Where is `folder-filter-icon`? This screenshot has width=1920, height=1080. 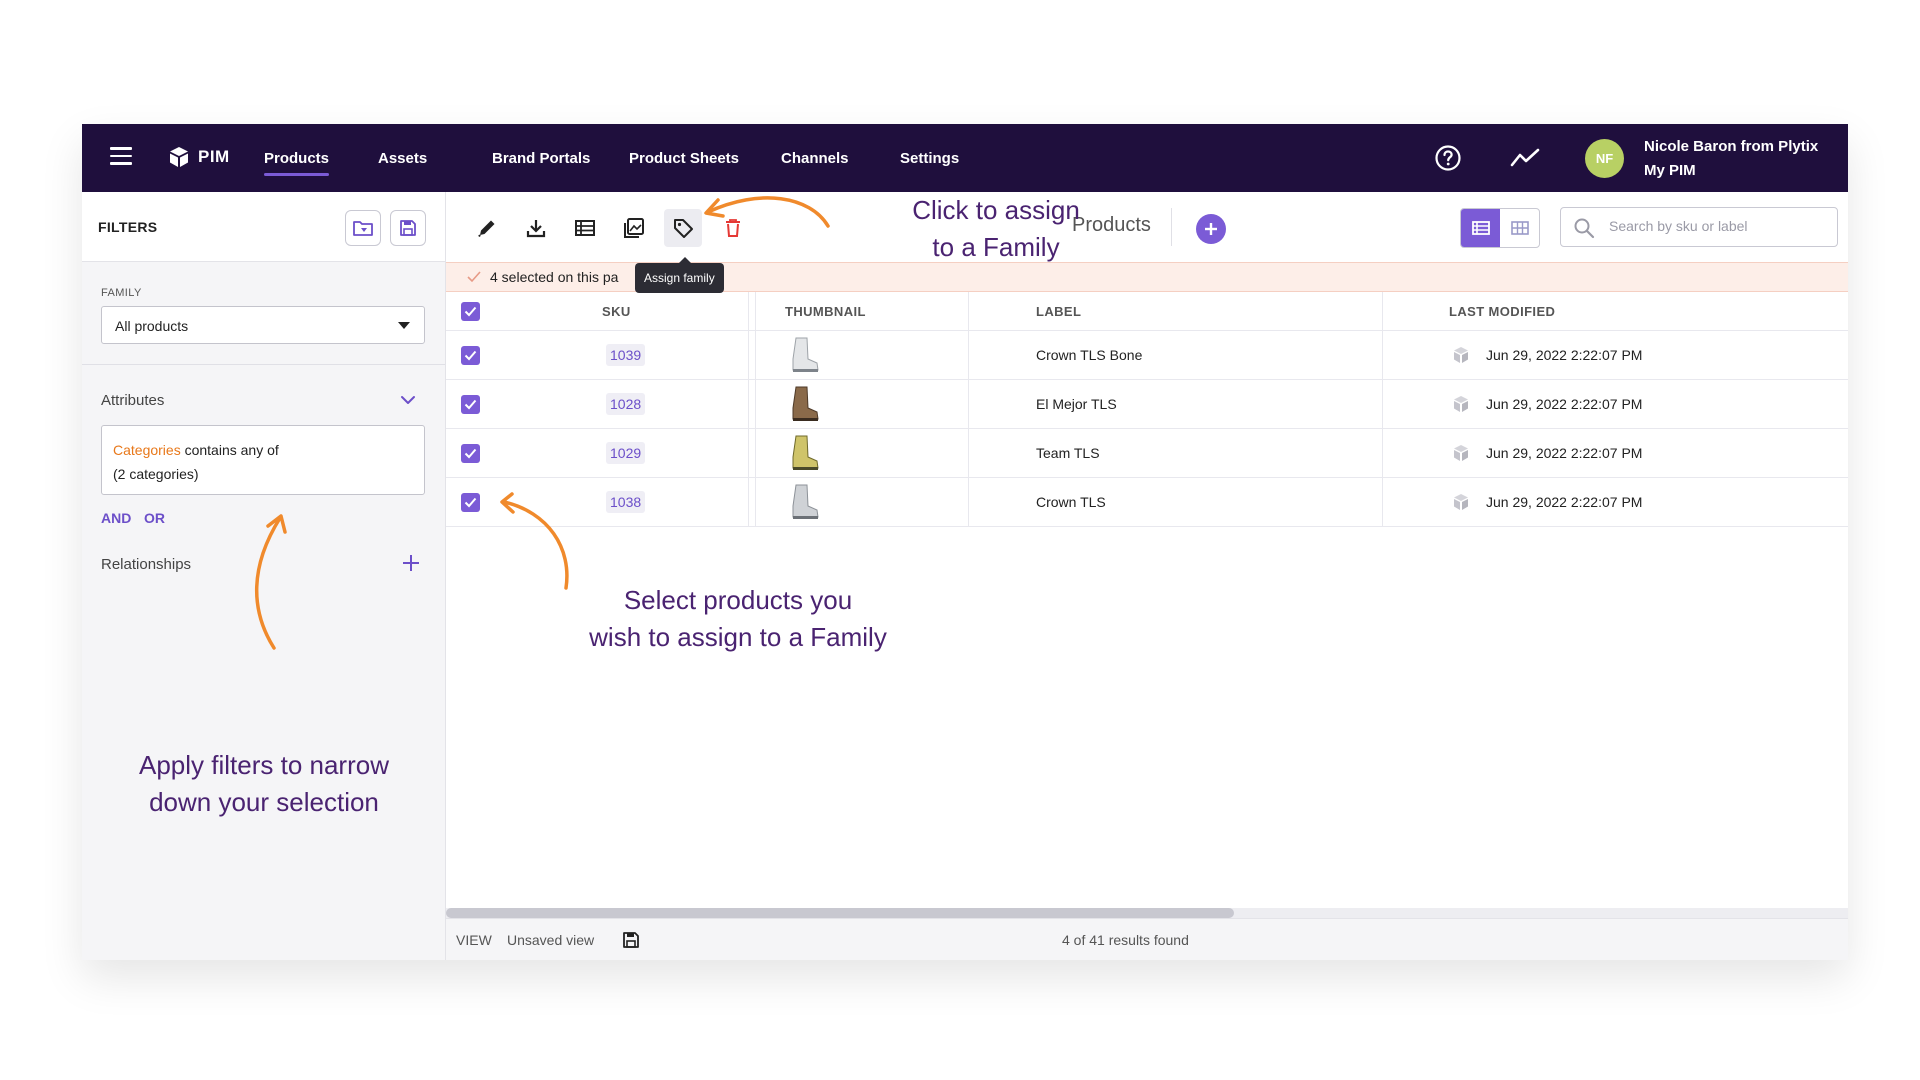
folder-filter-icon is located at coordinates (363, 228).